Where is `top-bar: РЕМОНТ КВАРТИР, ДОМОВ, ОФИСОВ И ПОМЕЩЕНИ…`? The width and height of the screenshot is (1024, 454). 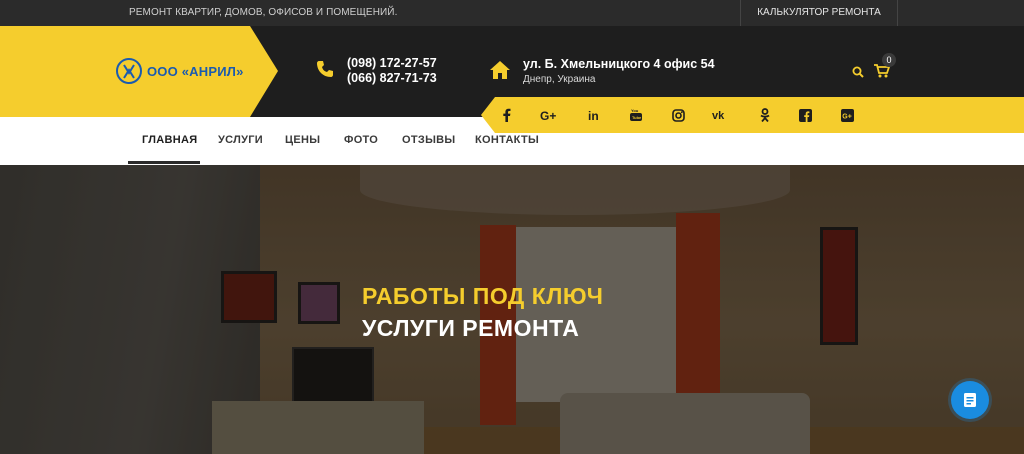
top-bar: РЕМОНТ КВАРТИР, ДОМОВ, ОФИСОВ И ПОМЕЩЕНИ… is located at coordinates (512, 13).